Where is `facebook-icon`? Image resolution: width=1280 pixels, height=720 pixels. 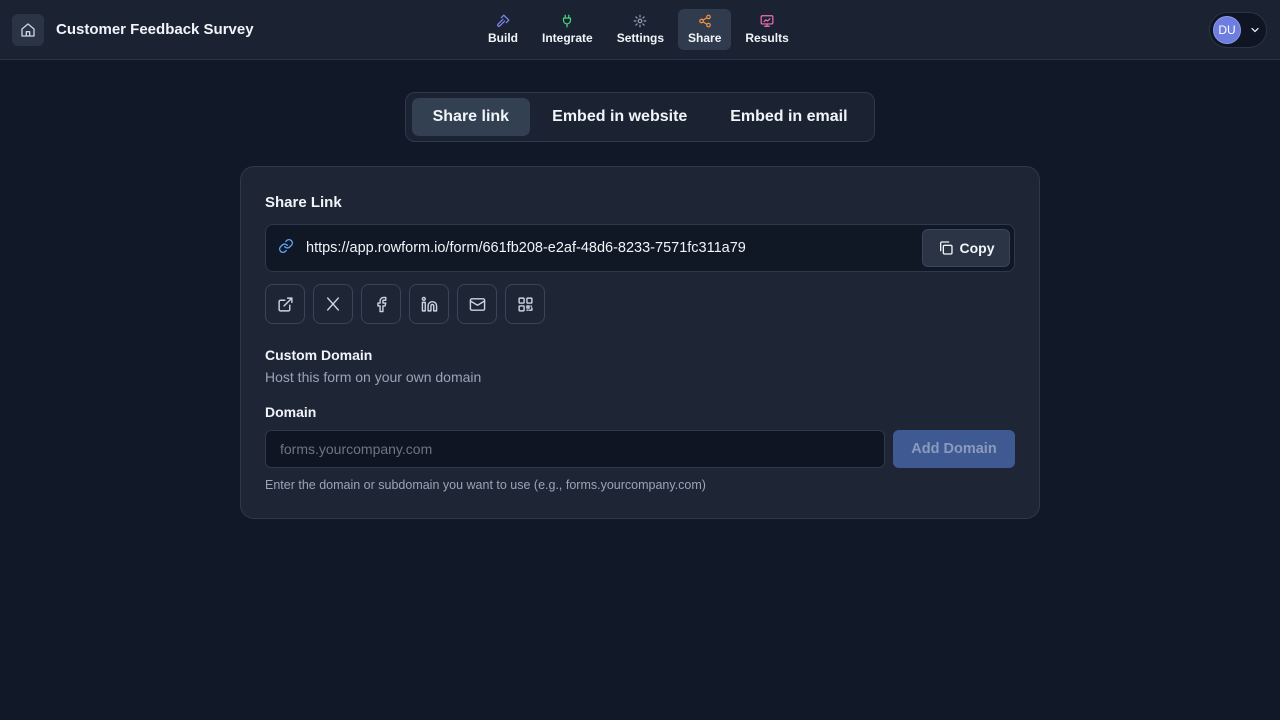 facebook-icon is located at coordinates (381, 304).